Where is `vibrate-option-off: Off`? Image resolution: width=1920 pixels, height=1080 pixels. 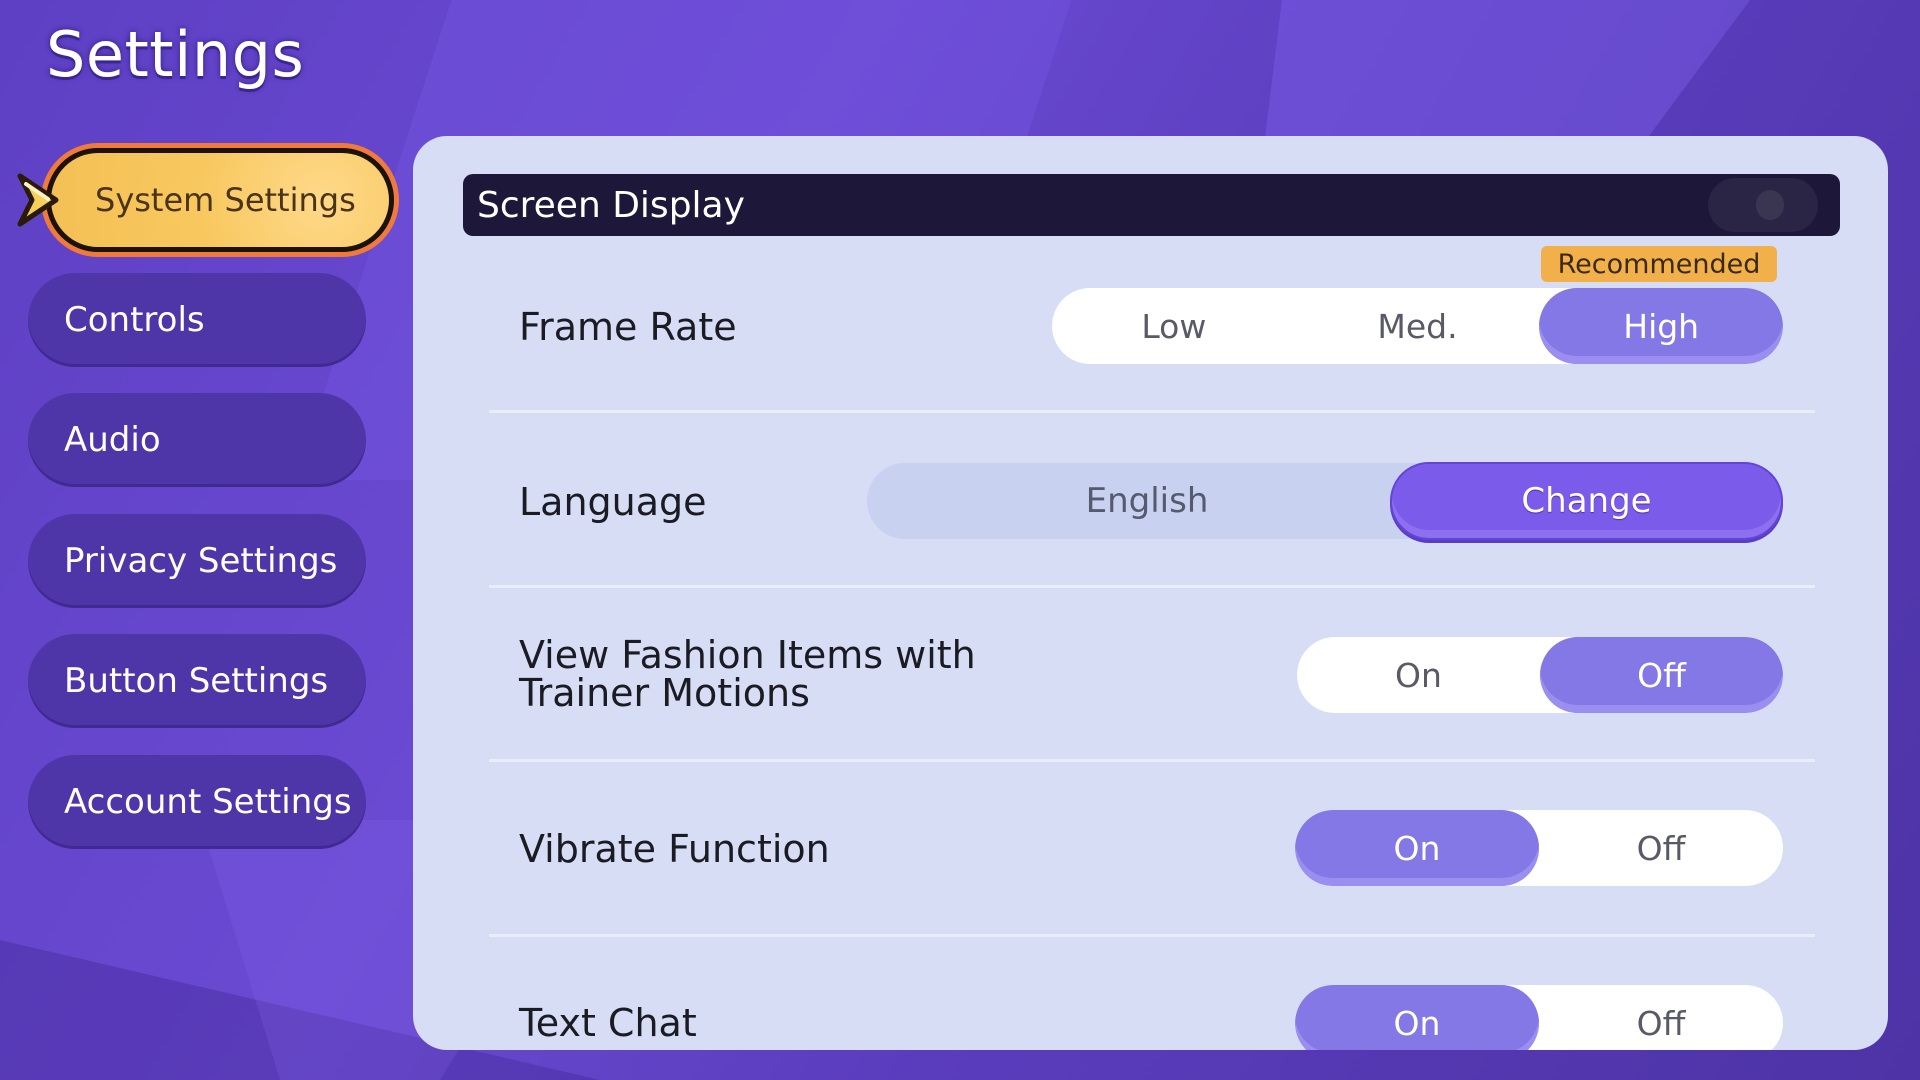
vibrate-option-off: Off is located at coordinates (1661, 848).